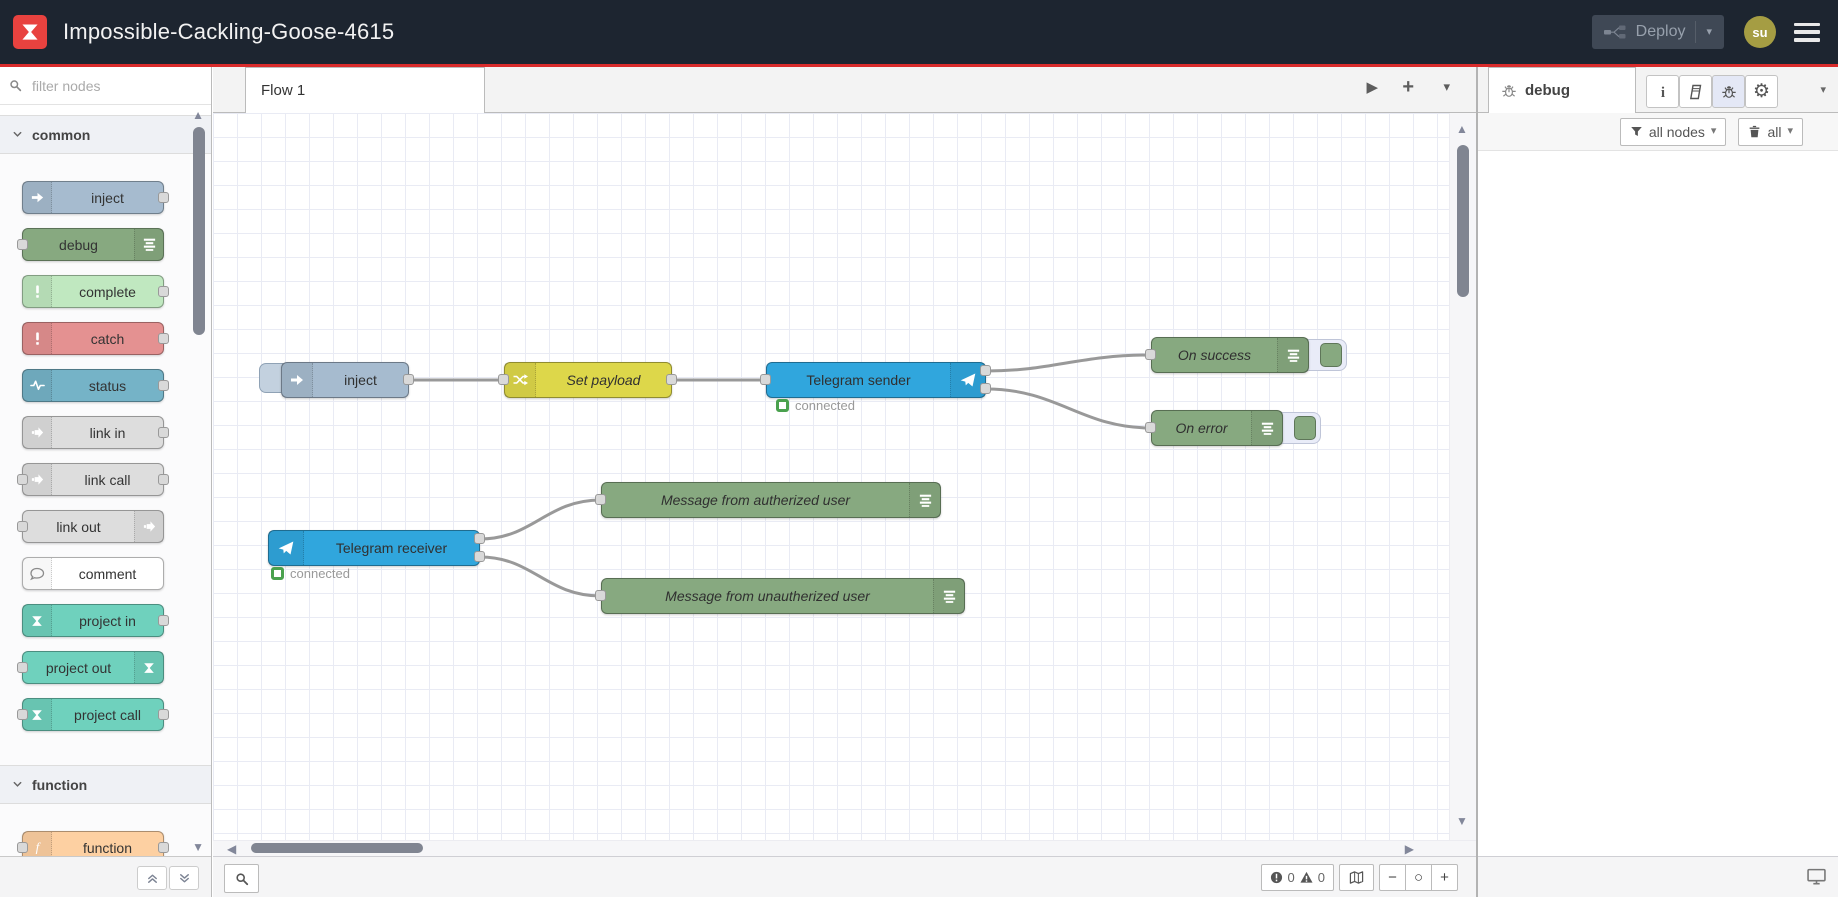  I want to click on palette-node-comment: comment, so click(93, 573).